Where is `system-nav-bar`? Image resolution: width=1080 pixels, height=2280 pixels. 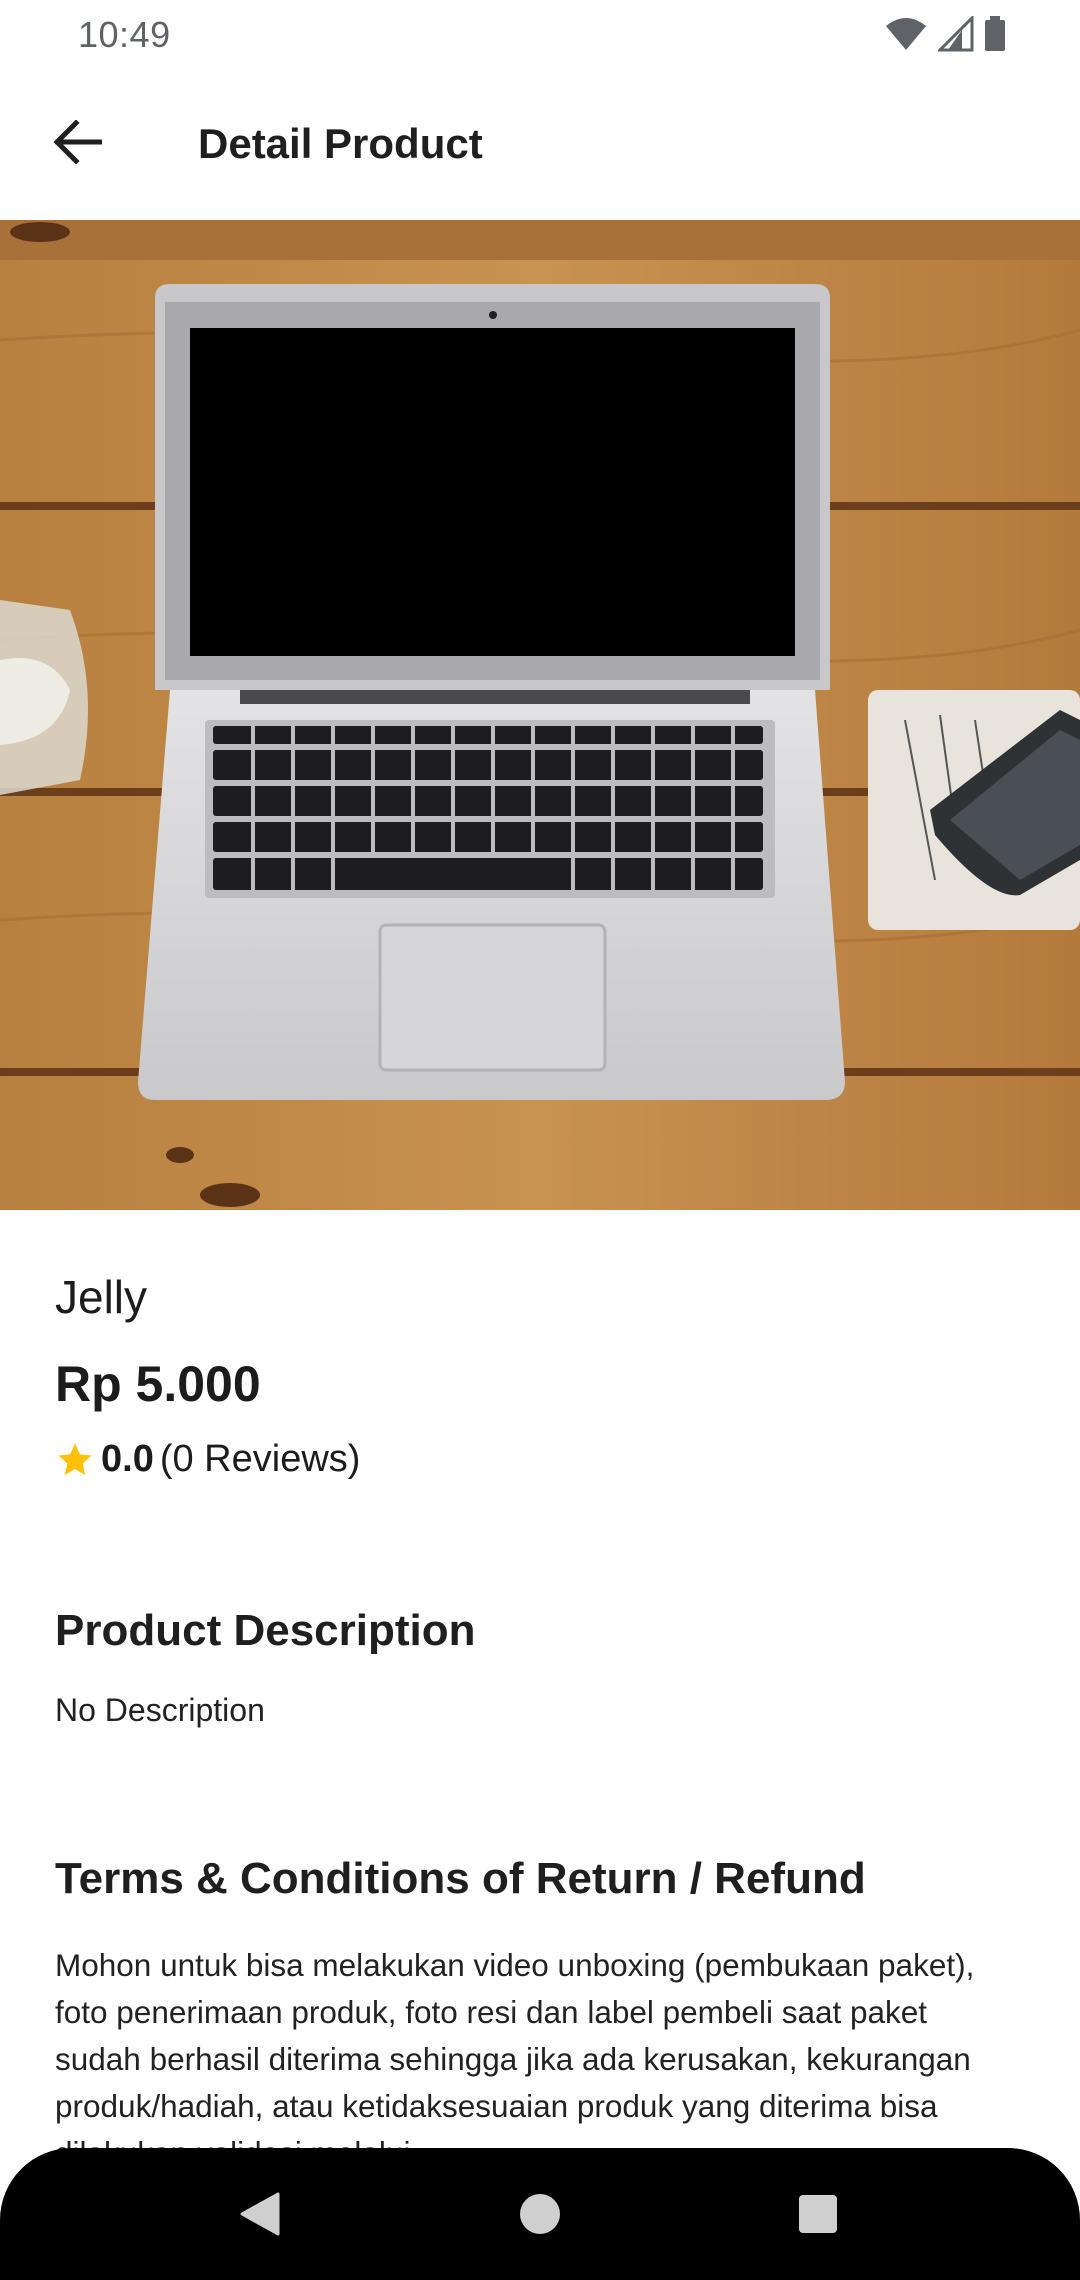 system-nav-bar is located at coordinates (540, 2214).